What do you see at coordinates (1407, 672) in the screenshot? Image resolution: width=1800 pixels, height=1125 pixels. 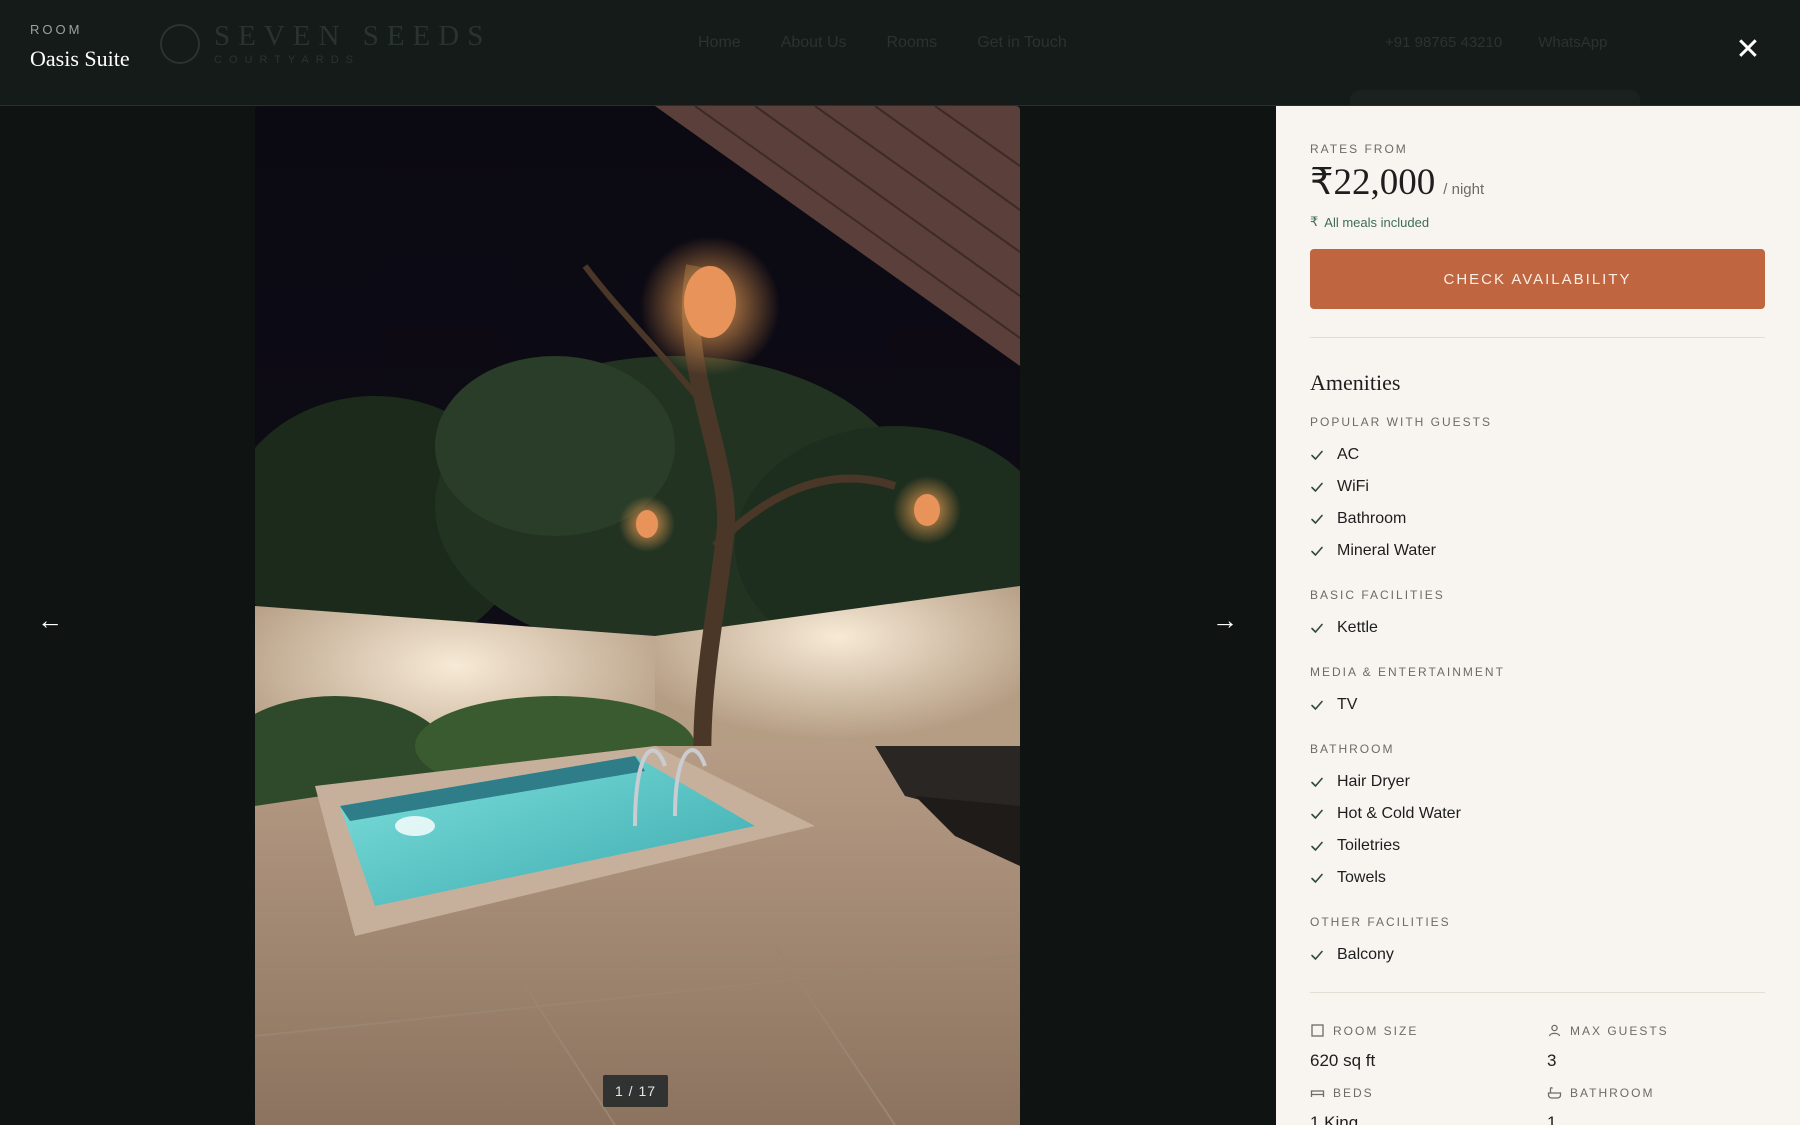 I see `amenity-group-label: MEDIA & ENTERTAINMENT` at bounding box center [1407, 672].